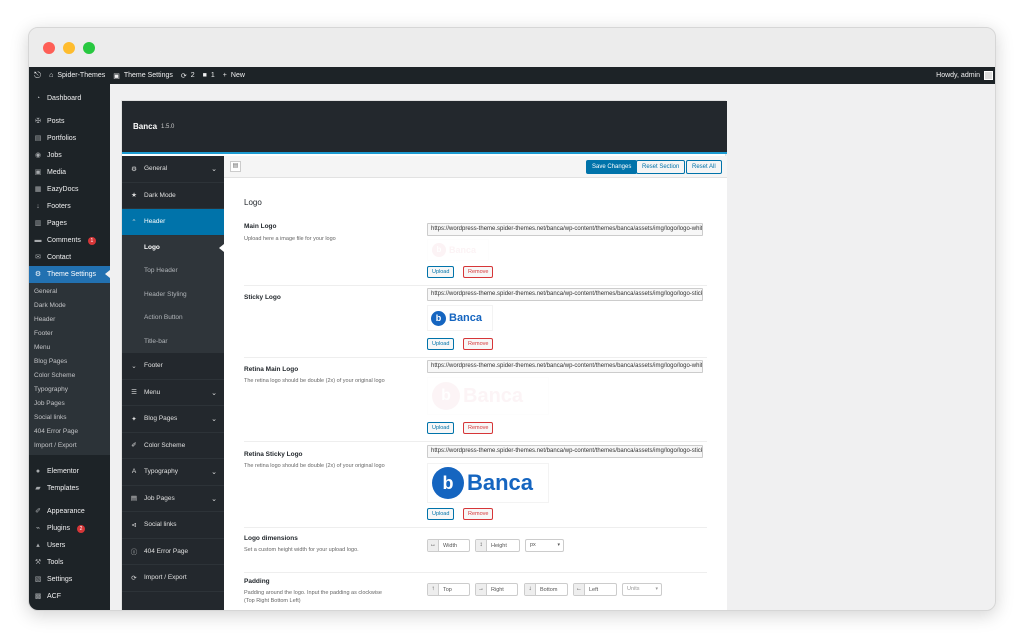  What do you see at coordinates (69, 121) in the screenshot?
I see `menu-item-posts: ✠ Posts` at bounding box center [69, 121].